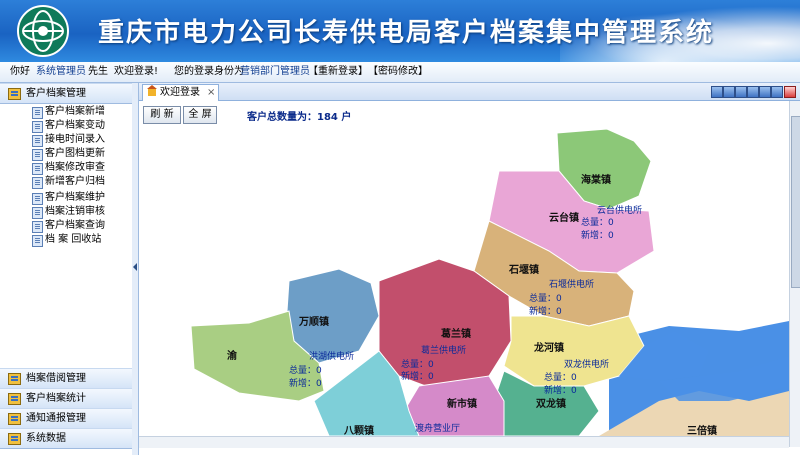 Image resolution: width=800 pixels, height=455 pixels. What do you see at coordinates (20, 71) in the screenshot?
I see `greeting-text: 你好` at bounding box center [20, 71].